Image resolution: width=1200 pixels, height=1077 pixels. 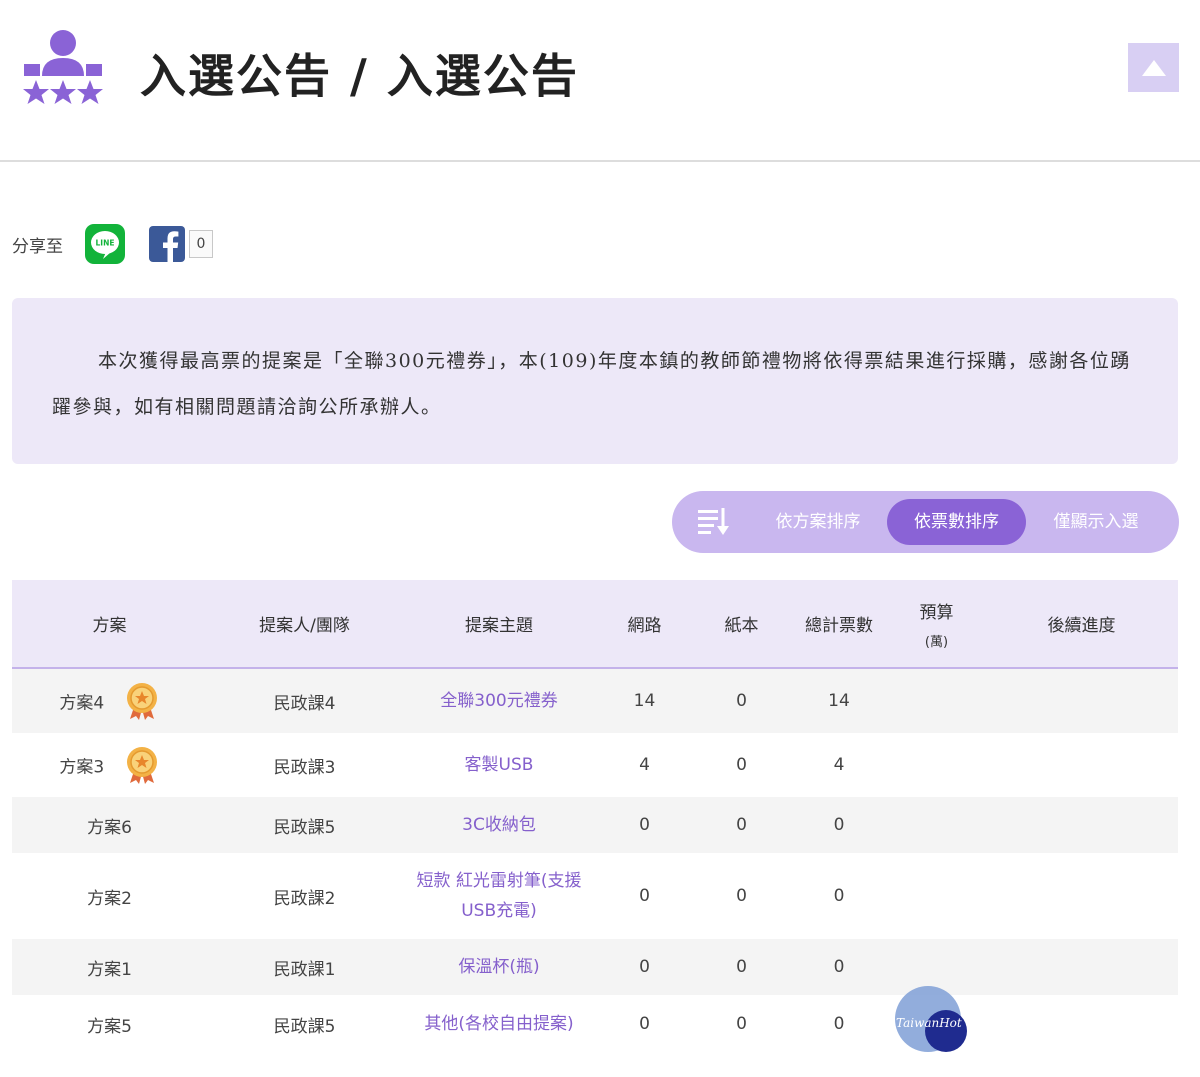 What do you see at coordinates (644, 624) in the screenshot?
I see `col-online: 網路` at bounding box center [644, 624].